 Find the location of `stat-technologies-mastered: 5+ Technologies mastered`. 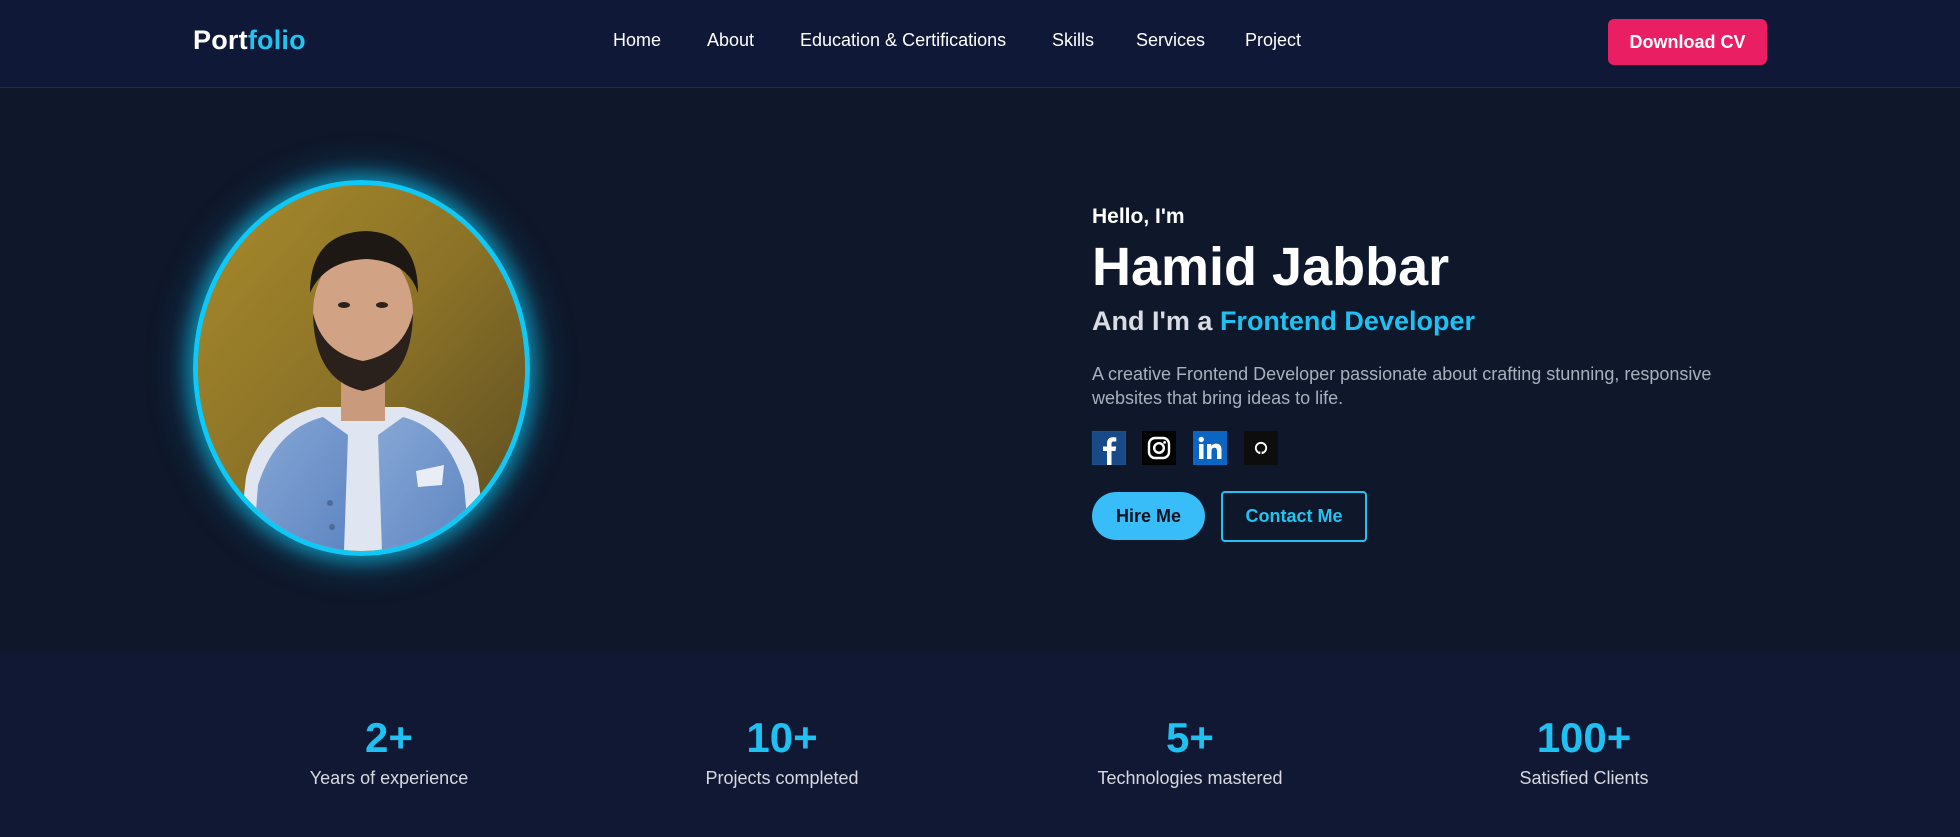

stat-technologies-mastered: 5+ Technologies mastered is located at coordinates (1190, 720).